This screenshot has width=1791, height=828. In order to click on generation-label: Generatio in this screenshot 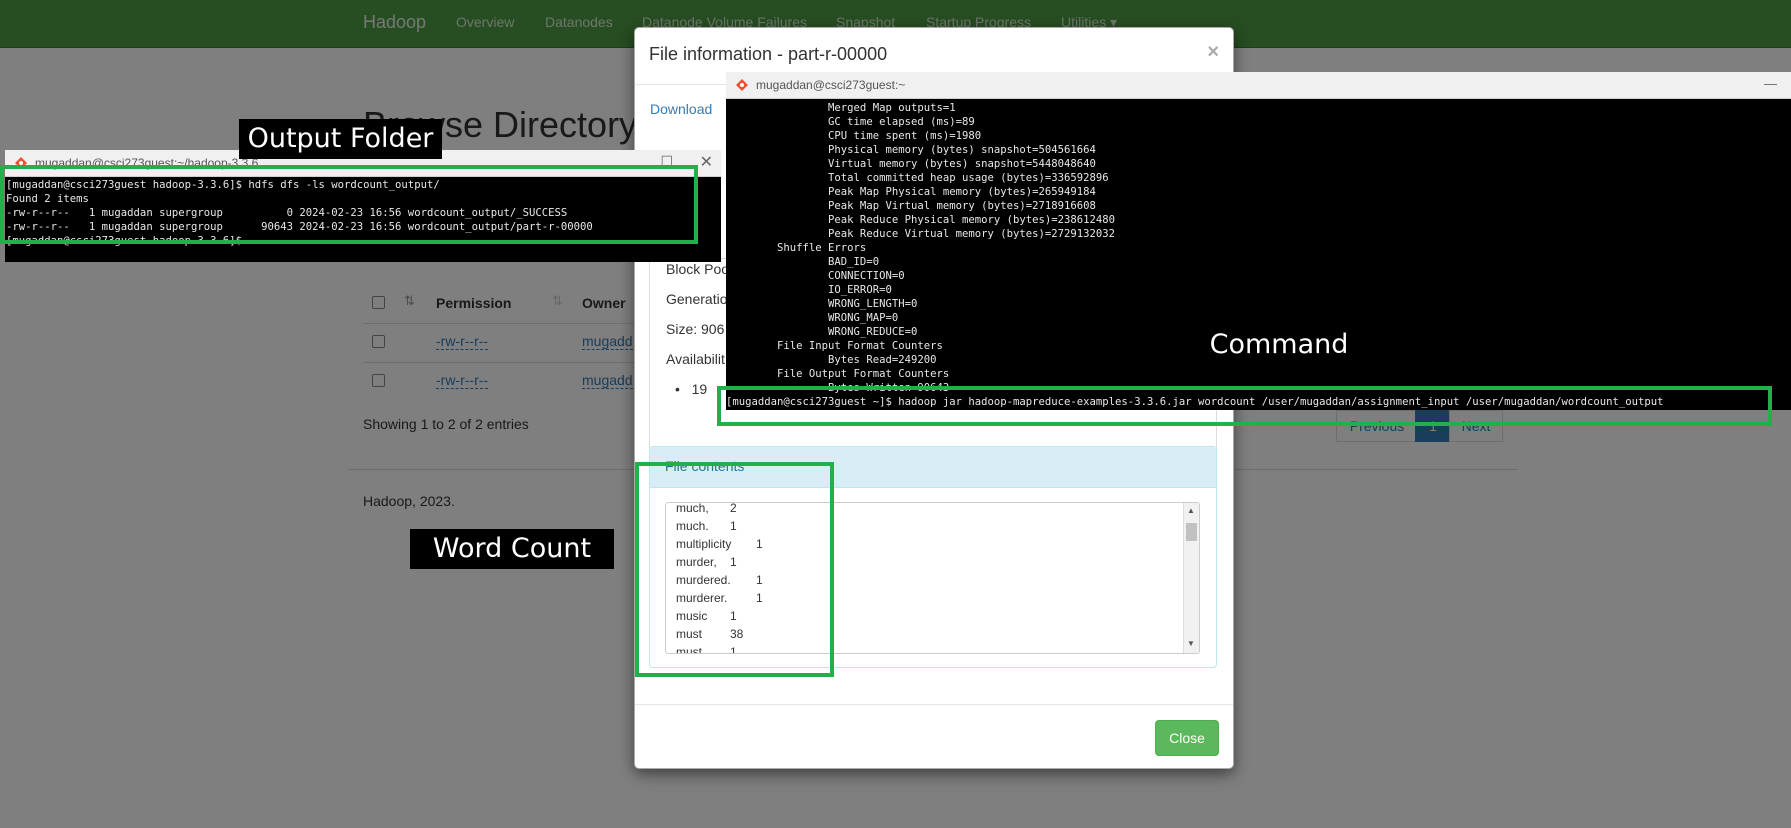, I will do `click(697, 299)`.